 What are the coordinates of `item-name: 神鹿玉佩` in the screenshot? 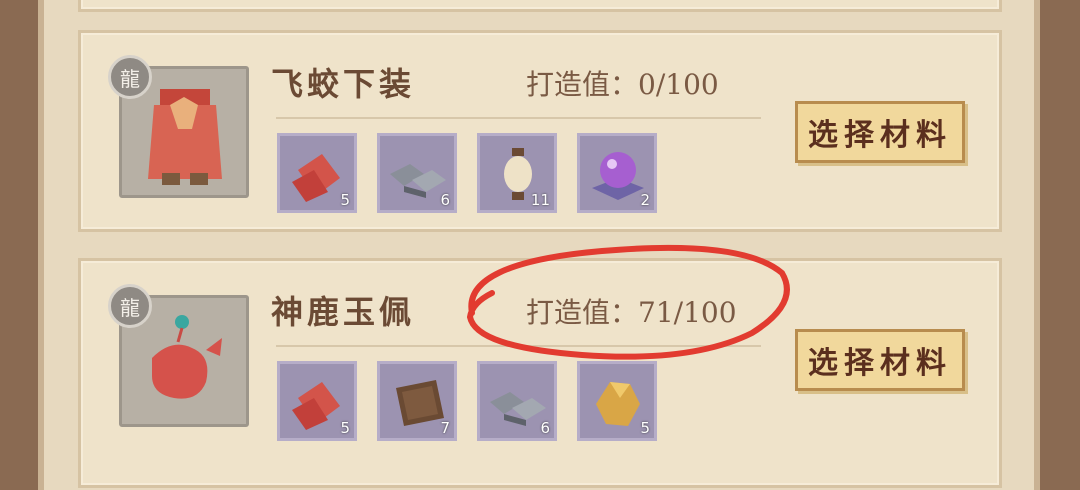 It's located at (343, 312).